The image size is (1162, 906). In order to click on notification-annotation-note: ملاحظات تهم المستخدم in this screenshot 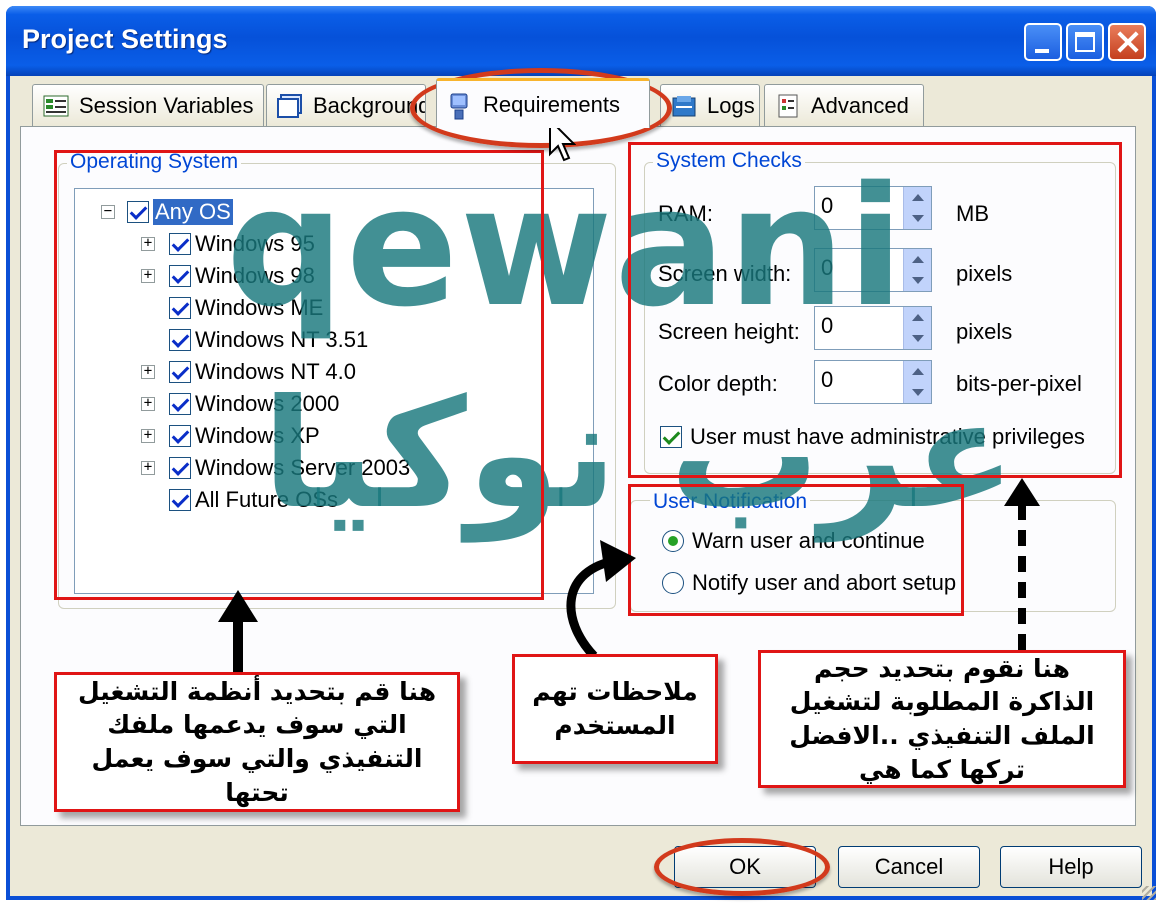, I will do `click(615, 709)`.